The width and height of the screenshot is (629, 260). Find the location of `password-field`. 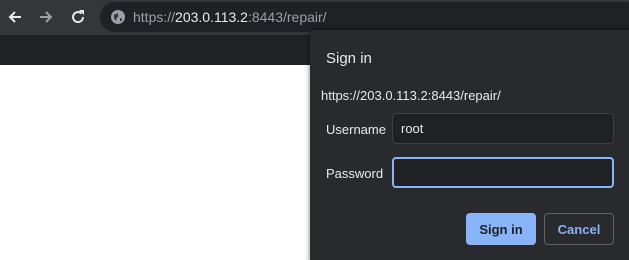

password-field is located at coordinates (503, 172).